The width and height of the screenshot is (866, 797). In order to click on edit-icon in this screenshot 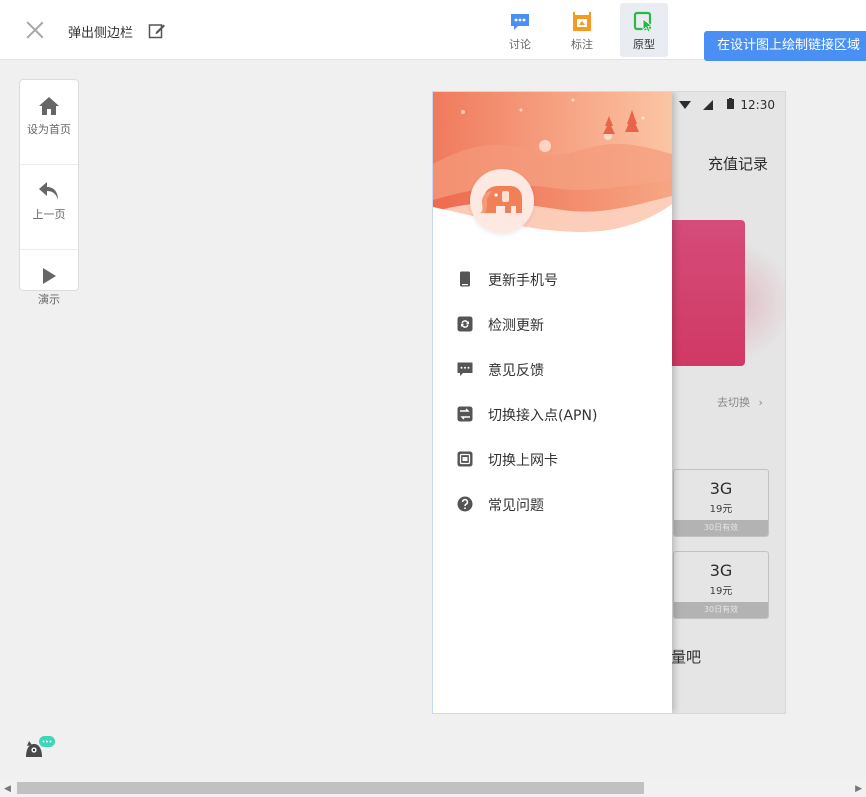, I will do `click(157, 31)`.